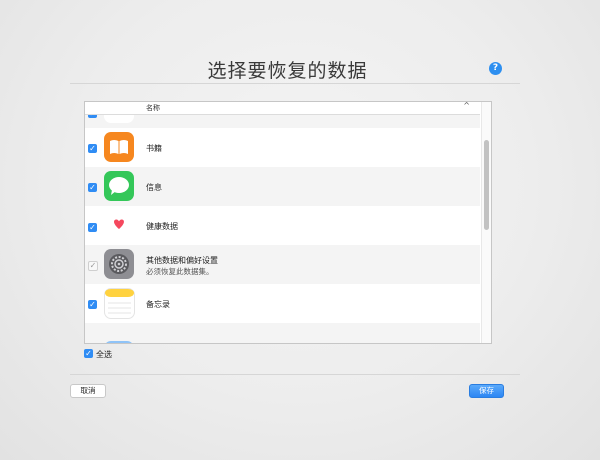 Image resolution: width=600 pixels, height=460 pixels. What do you see at coordinates (180, 271) in the screenshot?
I see `row-sublabel-other-data: 必须恢复此数据集。` at bounding box center [180, 271].